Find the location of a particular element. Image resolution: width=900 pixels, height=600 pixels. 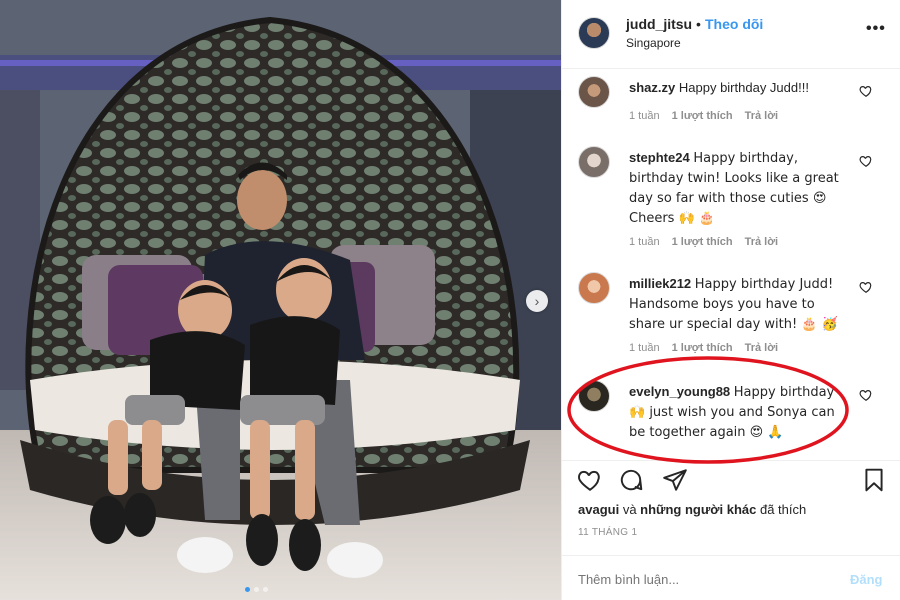

bookmark-icon is located at coordinates (874, 480).